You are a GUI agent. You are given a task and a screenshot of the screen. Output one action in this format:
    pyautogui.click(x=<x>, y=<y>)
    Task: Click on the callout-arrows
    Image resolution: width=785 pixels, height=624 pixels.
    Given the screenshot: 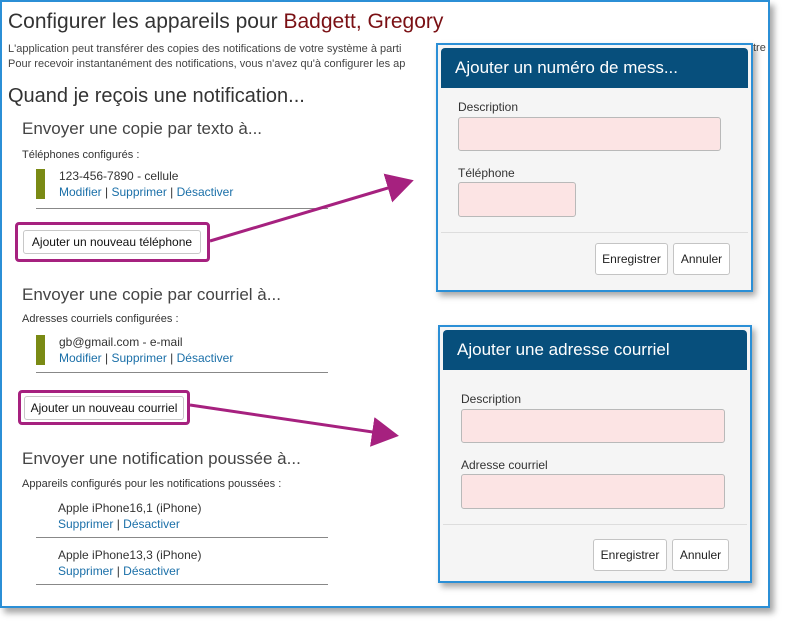 What is the action you would take?
    pyautogui.click(x=301, y=310)
    